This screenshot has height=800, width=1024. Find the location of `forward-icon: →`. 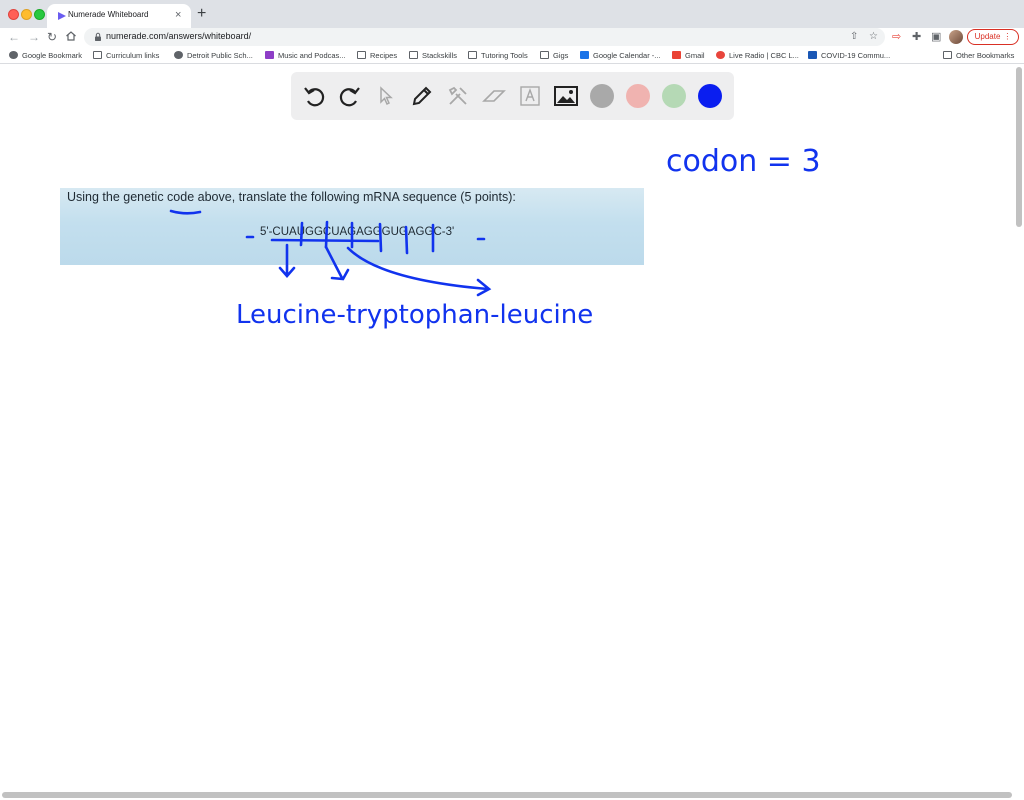

forward-icon: → is located at coordinates (34, 37).